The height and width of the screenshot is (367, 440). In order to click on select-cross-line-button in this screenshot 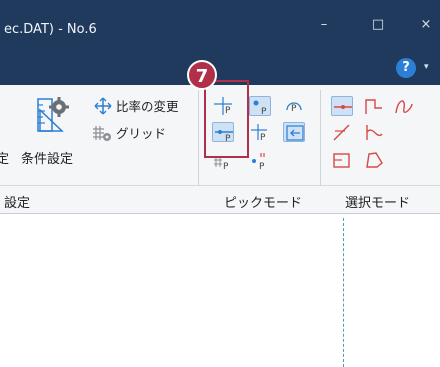, I will do `click(342, 132)`.